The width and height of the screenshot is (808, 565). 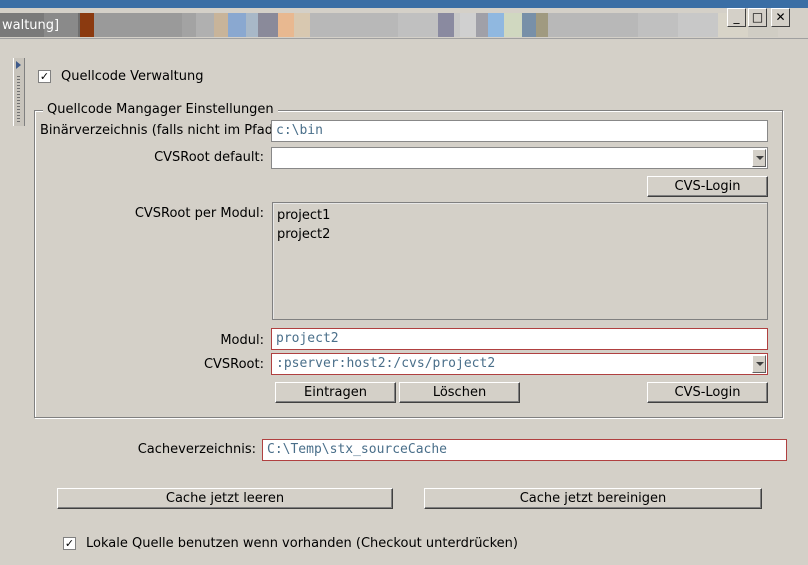 What do you see at coordinates (69, 543) in the screenshot?
I see `local-source-checkbox: ✓` at bounding box center [69, 543].